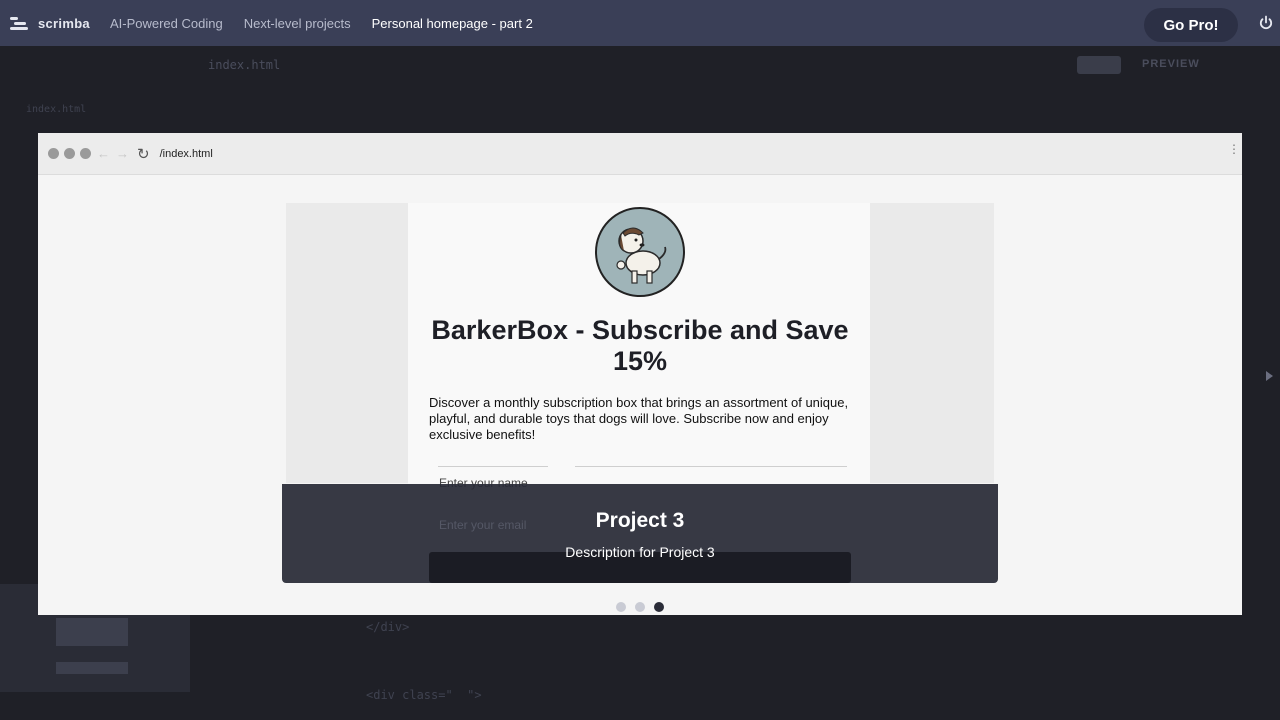 This screenshot has height=720, width=1280. What do you see at coordinates (640, 252) in the screenshot?
I see `dog-avatar` at bounding box center [640, 252].